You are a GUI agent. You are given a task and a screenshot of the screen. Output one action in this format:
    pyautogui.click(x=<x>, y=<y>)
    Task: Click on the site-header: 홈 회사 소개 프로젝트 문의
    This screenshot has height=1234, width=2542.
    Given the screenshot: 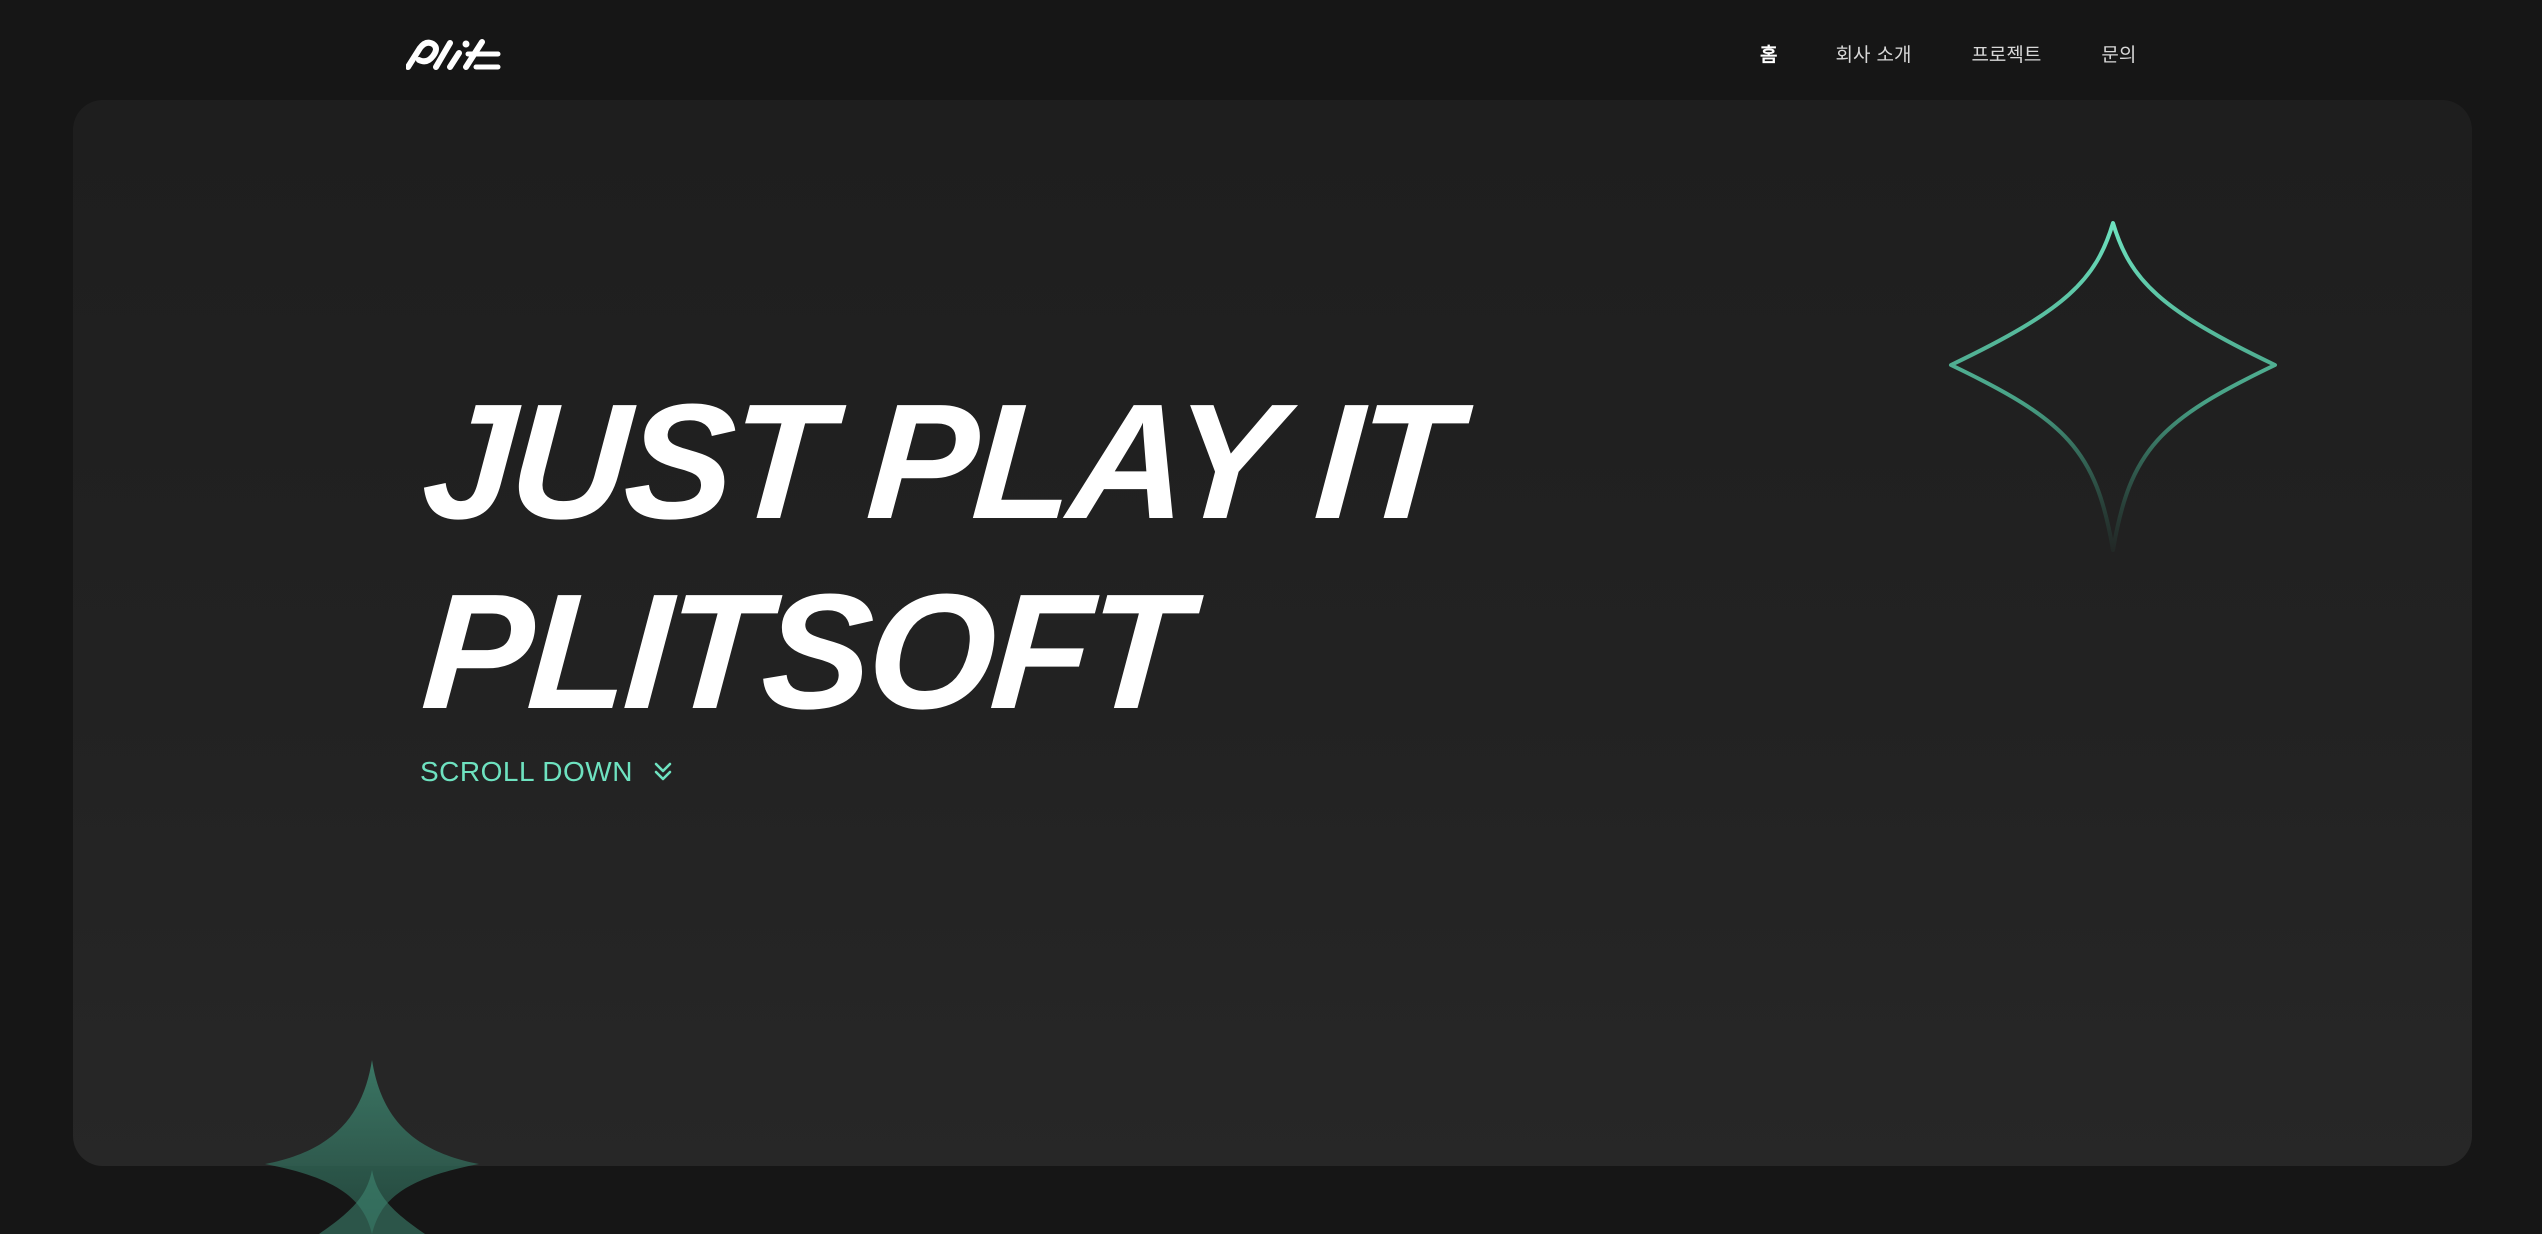 What is the action you would take?
    pyautogui.click(x=1271, y=50)
    